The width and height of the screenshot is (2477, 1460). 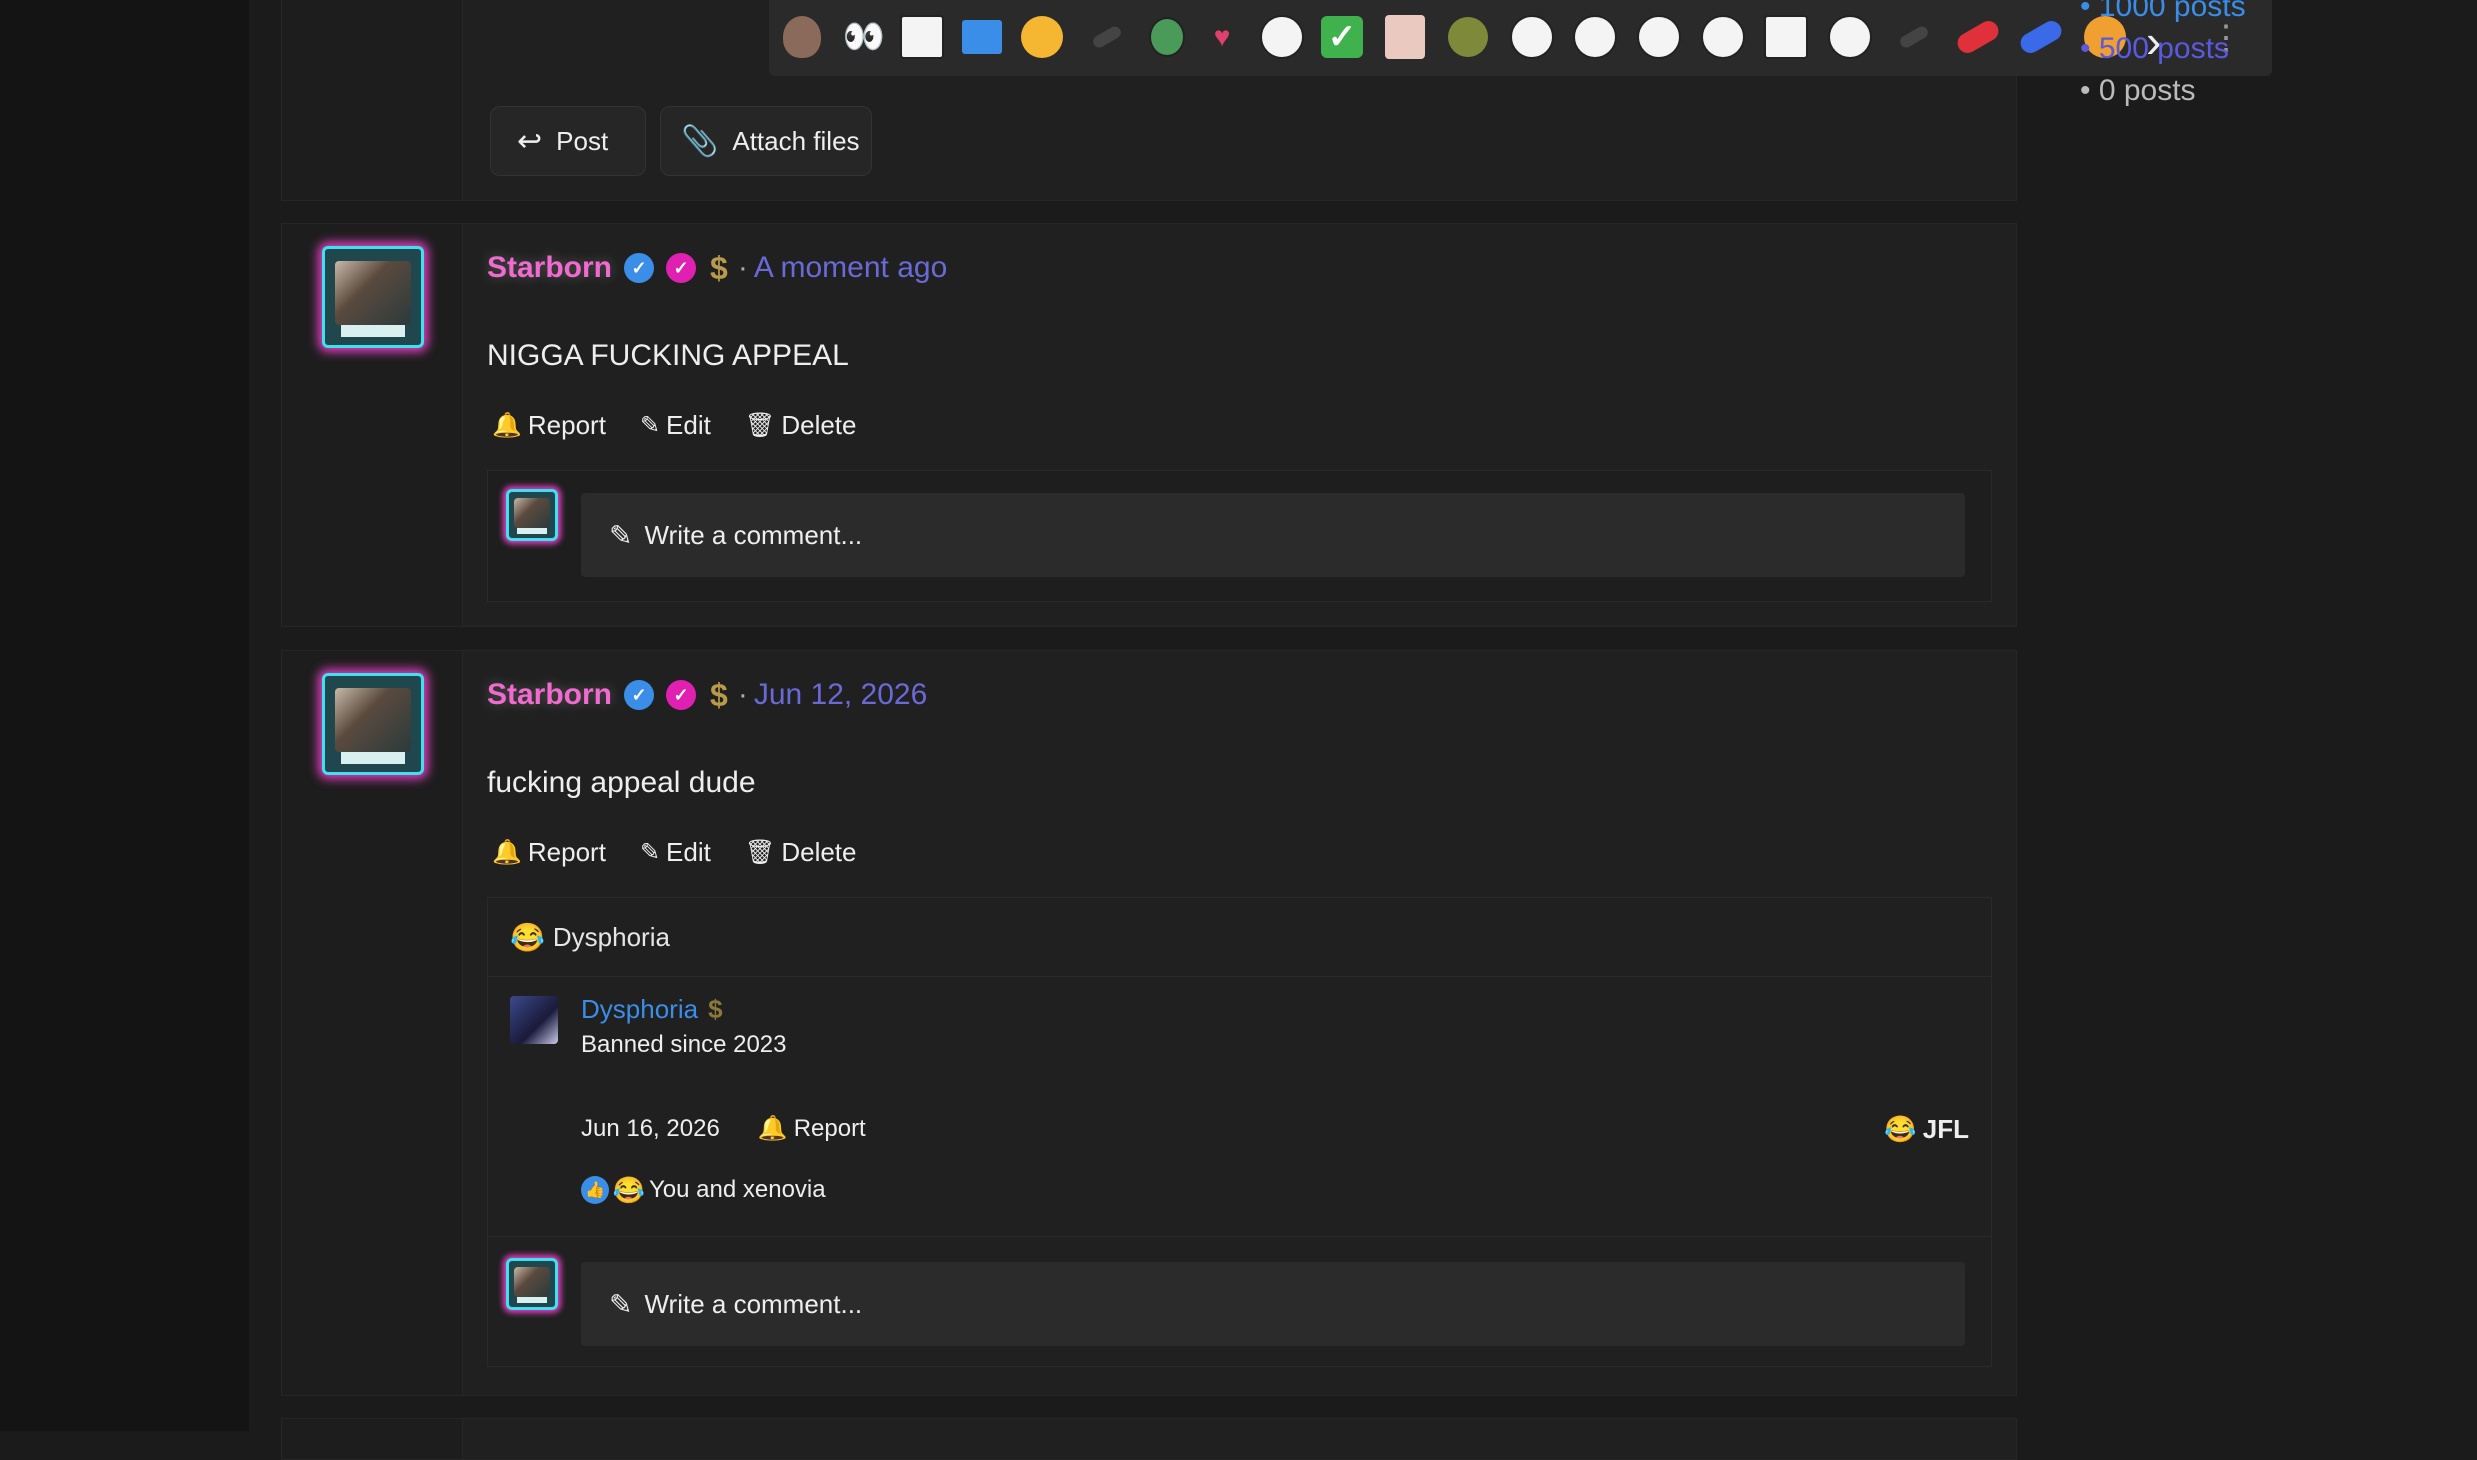 I want to click on post-button: ↩ Post, so click(x=568, y=141).